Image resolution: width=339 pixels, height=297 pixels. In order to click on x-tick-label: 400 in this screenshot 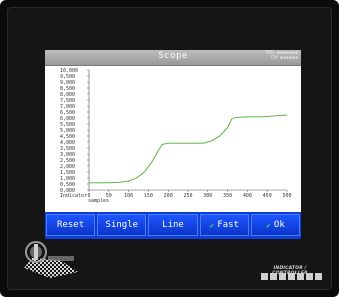, I will do `click(247, 196)`.